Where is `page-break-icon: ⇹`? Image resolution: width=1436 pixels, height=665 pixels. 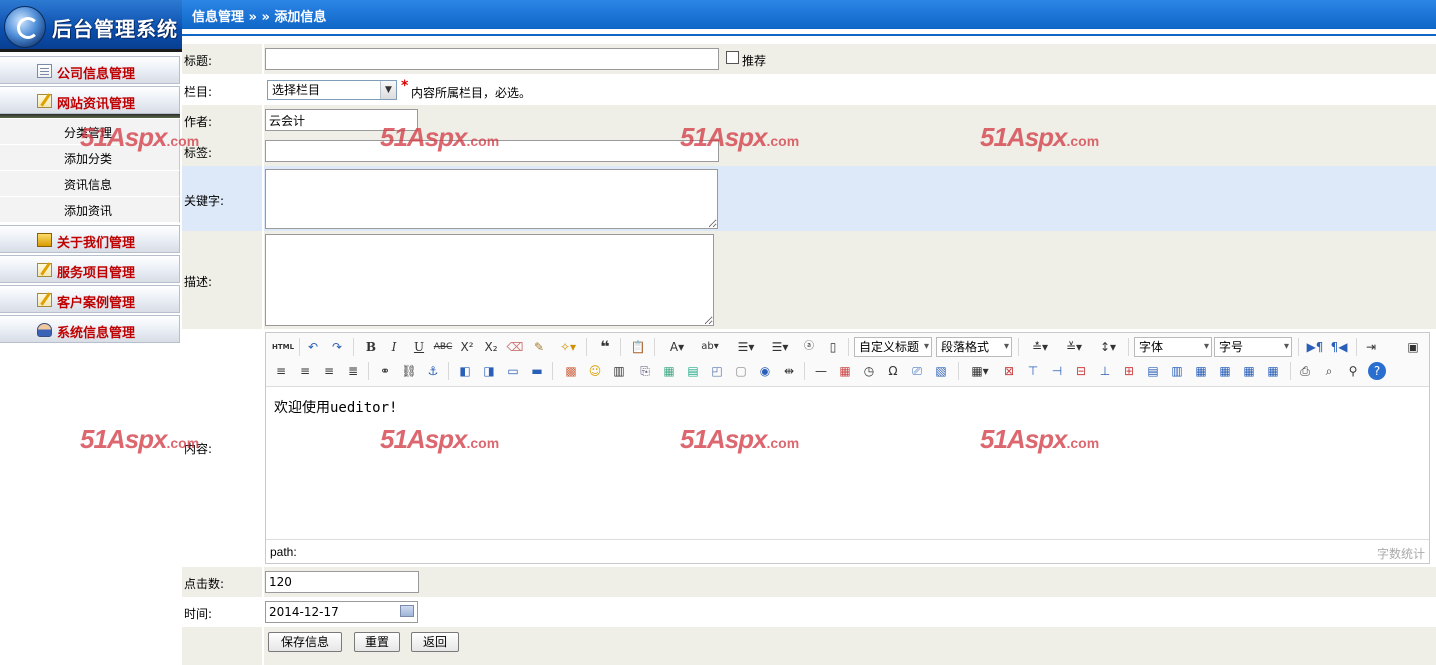 page-break-icon: ⇹ is located at coordinates (789, 371).